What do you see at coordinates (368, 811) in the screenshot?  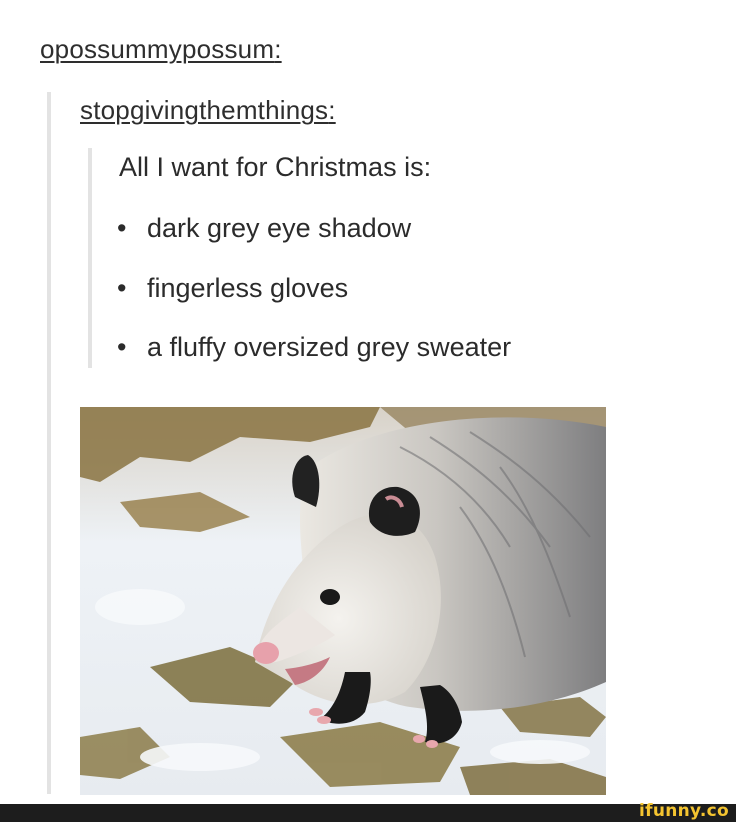 I see `watermark-bar: ifunny.co` at bounding box center [368, 811].